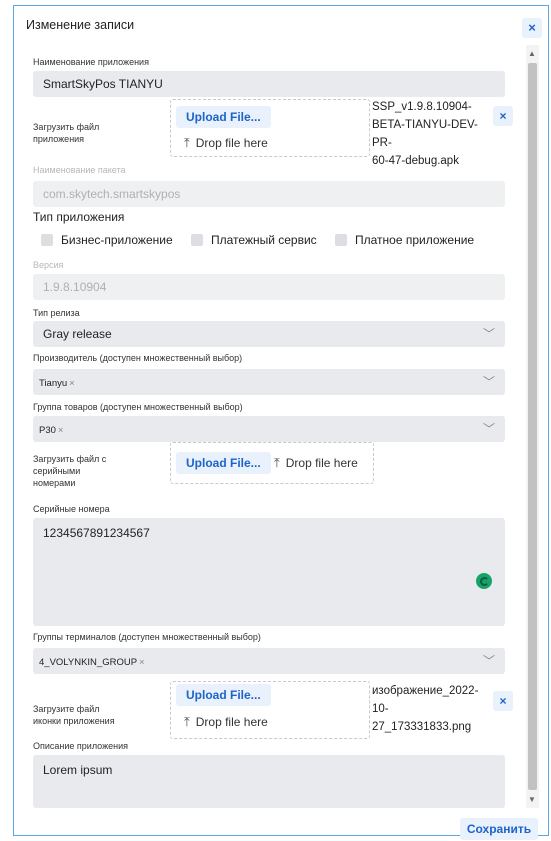 The width and height of the screenshot is (551, 841). What do you see at coordinates (77, 334) in the screenshot?
I see `release-type-value: Gray release` at bounding box center [77, 334].